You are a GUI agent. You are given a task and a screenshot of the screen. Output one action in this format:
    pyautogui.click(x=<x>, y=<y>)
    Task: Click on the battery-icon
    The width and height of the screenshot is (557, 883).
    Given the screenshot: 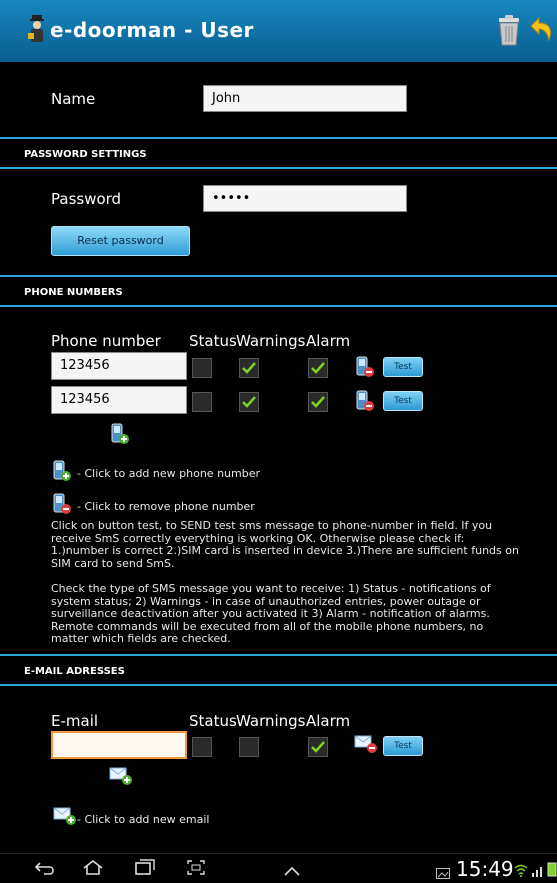 What is the action you would take?
    pyautogui.click(x=552, y=869)
    